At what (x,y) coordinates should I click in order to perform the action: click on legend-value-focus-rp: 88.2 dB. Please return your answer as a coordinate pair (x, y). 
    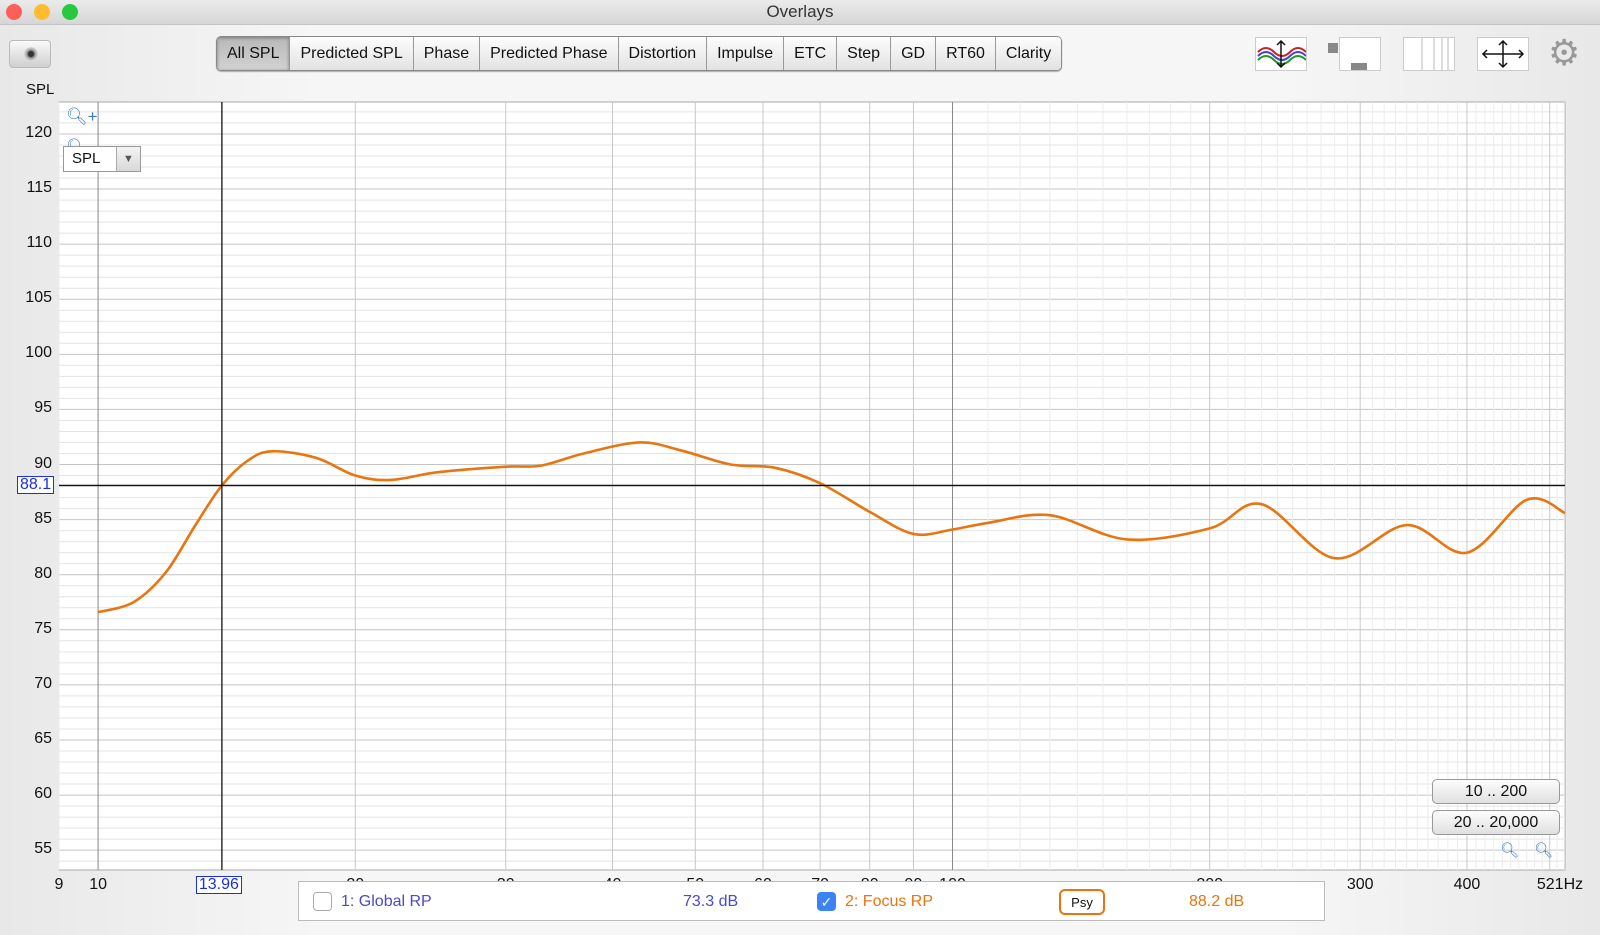
    Looking at the image, I should click on (1217, 901).